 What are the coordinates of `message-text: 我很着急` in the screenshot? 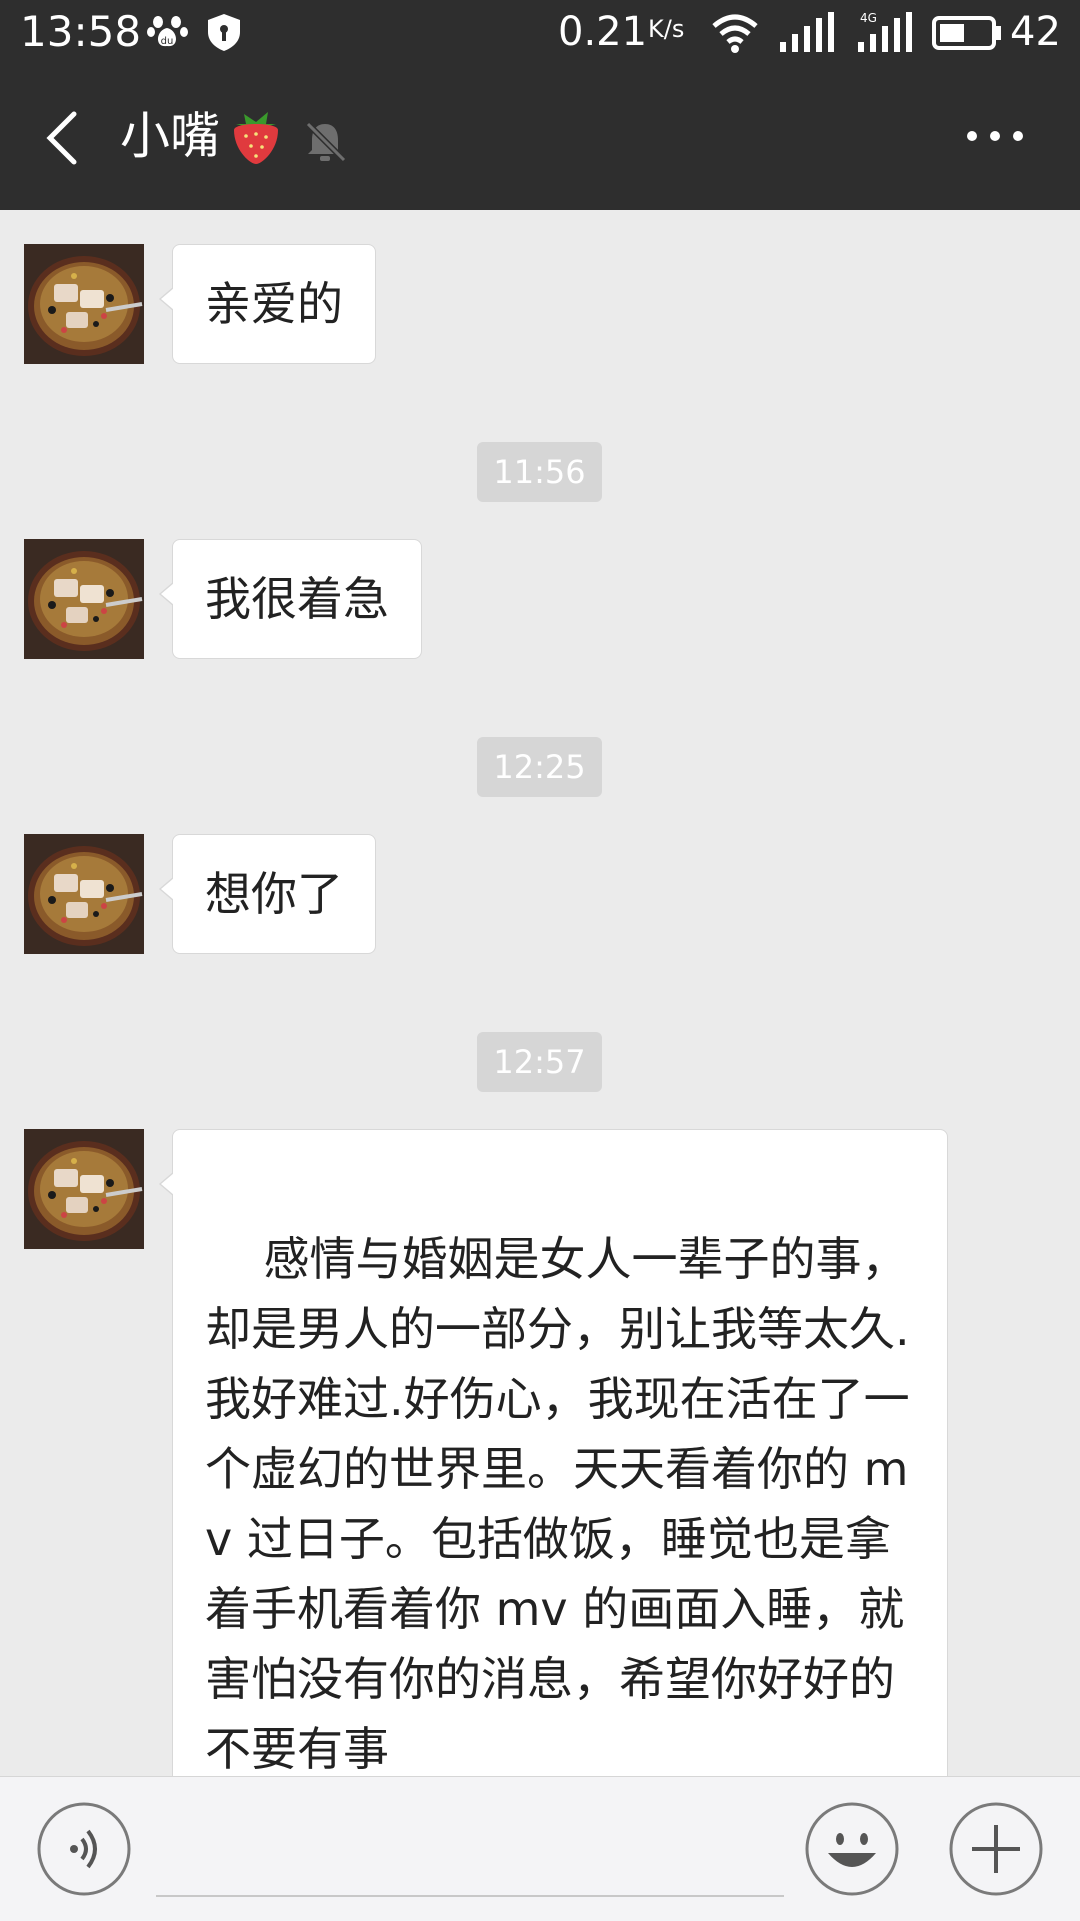 It's located at (297, 599).